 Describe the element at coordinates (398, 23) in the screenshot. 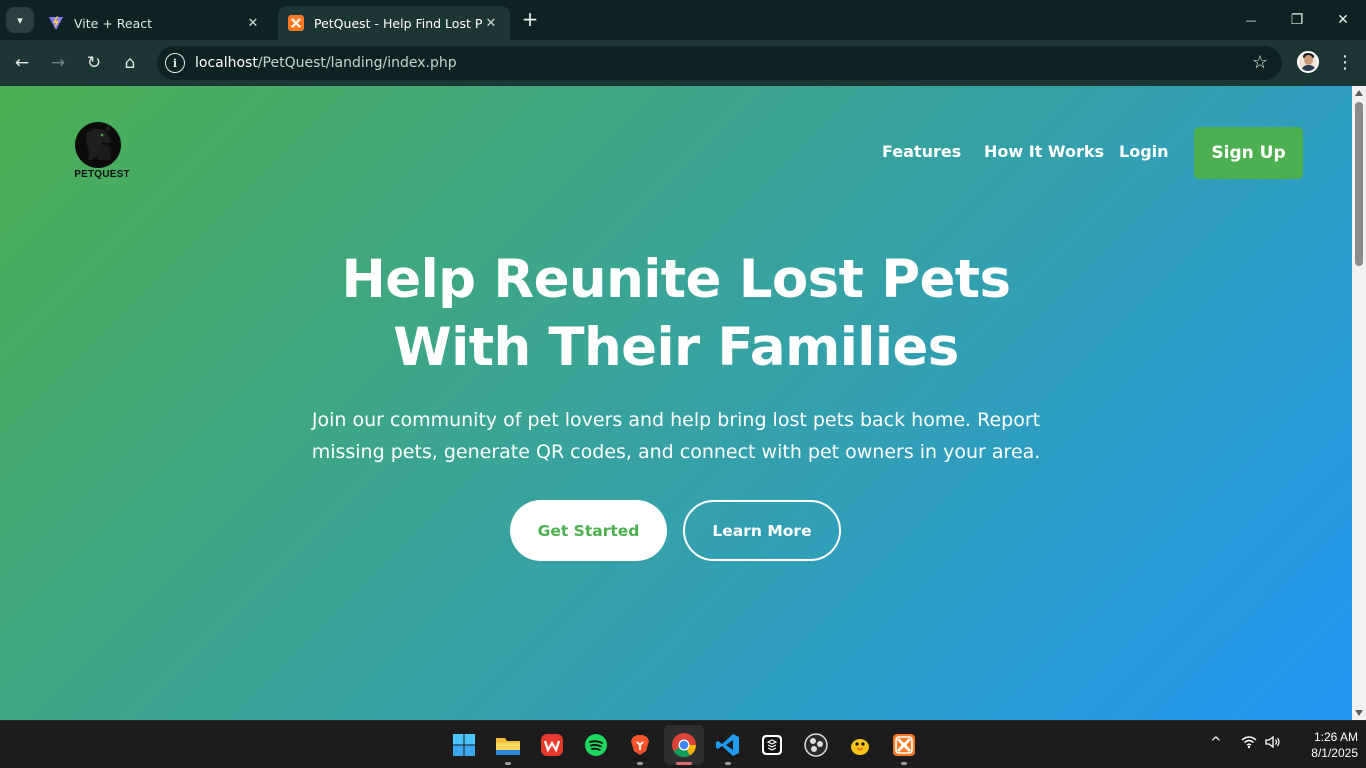

I see `tab-title: PetQuest - Help Find Lost Pets` at that location.